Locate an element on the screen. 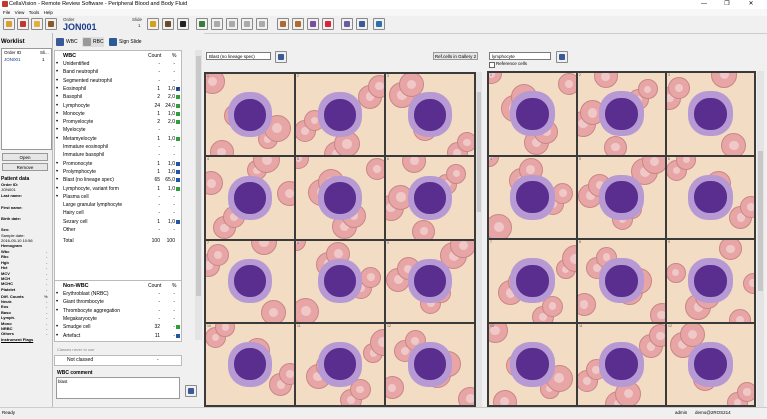  wbc-row: • Eosinophil 1 1,0 is located at coordinates (118, 89).